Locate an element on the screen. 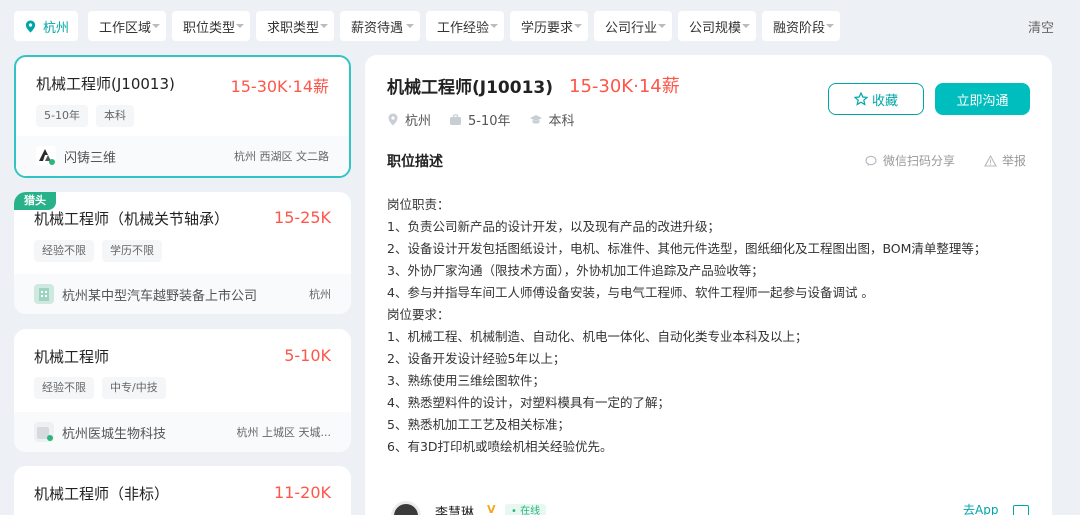 This screenshot has height=515, width=1080. recruiter-name: 李慧琳 is located at coordinates (455, 510).